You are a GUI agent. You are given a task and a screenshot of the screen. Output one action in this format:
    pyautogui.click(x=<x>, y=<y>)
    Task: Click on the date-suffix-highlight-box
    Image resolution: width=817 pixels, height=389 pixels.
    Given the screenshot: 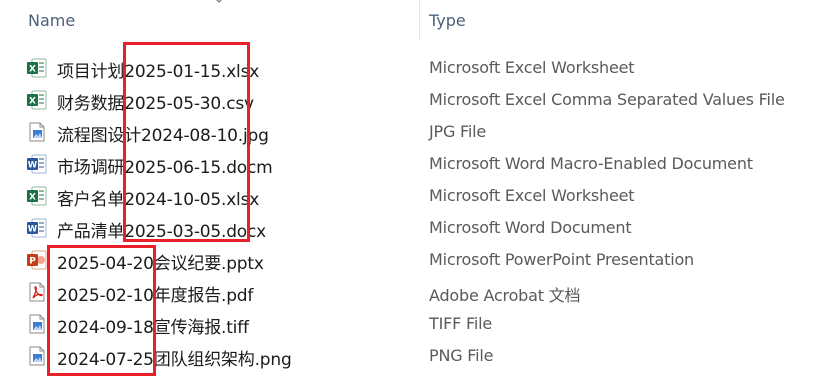 What is the action you would take?
    pyautogui.click(x=186, y=142)
    